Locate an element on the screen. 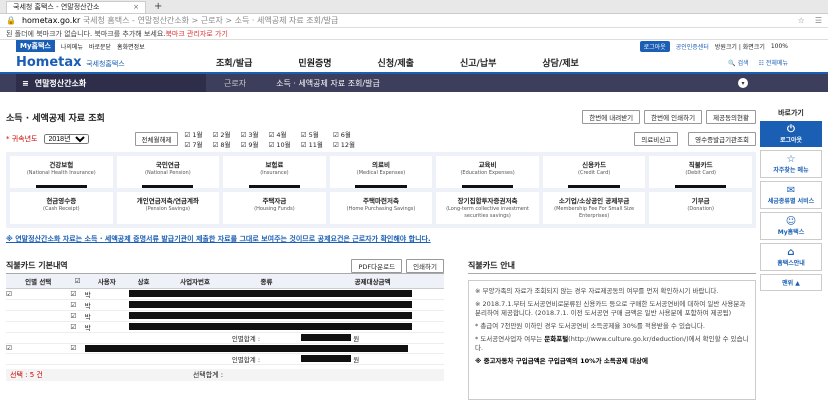 The height and width of the screenshot is (400, 828). bookmark-message: 된 폴더에 북마크가 없습니다. 북마크를 추가해 보세요. is located at coordinates (86, 33).